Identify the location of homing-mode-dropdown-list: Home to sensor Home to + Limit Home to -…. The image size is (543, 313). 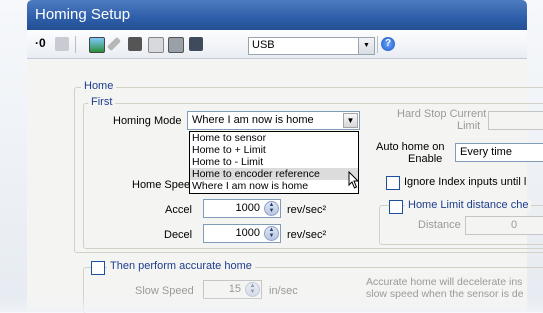
(274, 162).